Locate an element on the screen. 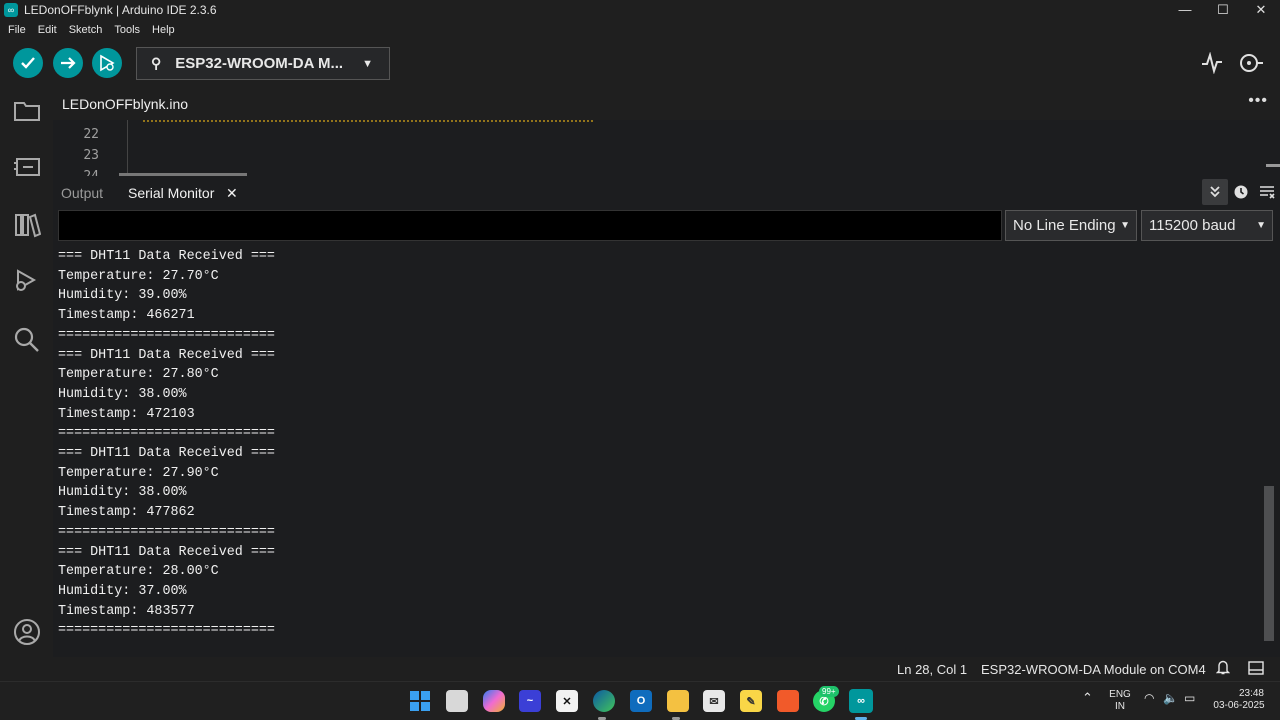 This screenshot has width=1280, height=720. timestamp-icon is located at coordinates (1241, 192).